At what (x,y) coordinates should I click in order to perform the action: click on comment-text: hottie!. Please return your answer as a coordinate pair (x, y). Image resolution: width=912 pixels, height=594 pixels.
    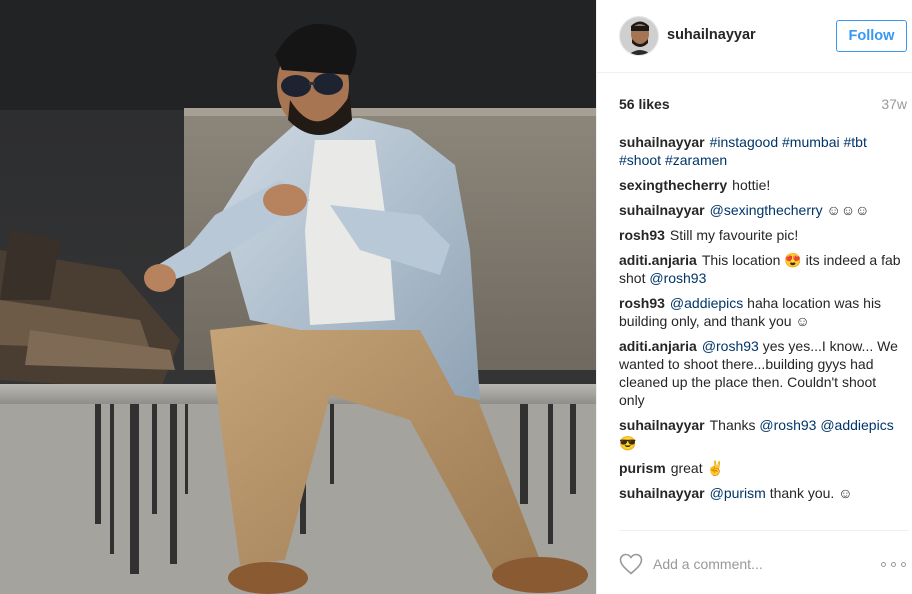
    Looking at the image, I should click on (751, 185).